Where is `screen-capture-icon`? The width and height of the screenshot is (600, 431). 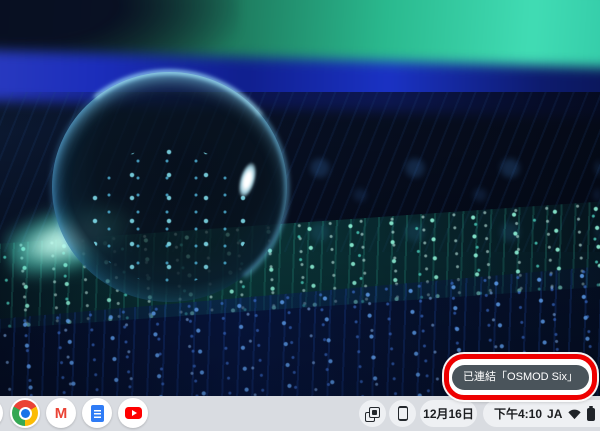 screen-capture-icon is located at coordinates (372, 414).